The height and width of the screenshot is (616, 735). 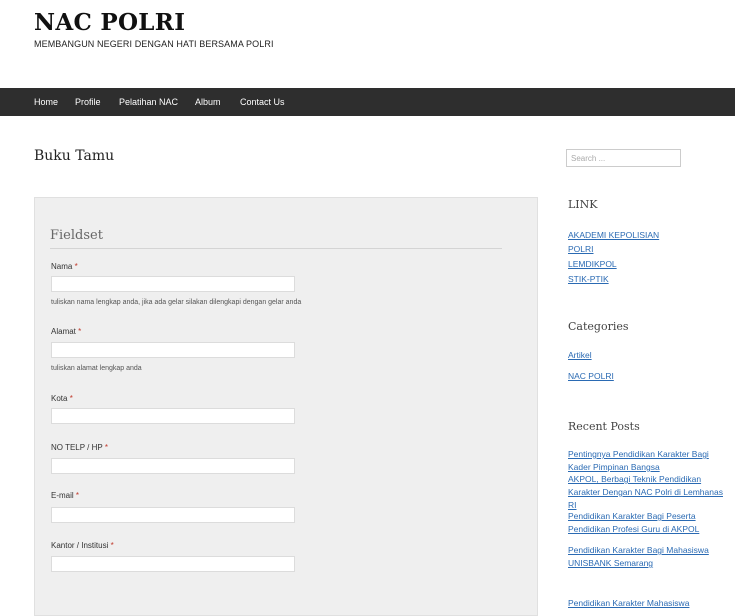 I want to click on institution-input, so click(x=173, y=564).